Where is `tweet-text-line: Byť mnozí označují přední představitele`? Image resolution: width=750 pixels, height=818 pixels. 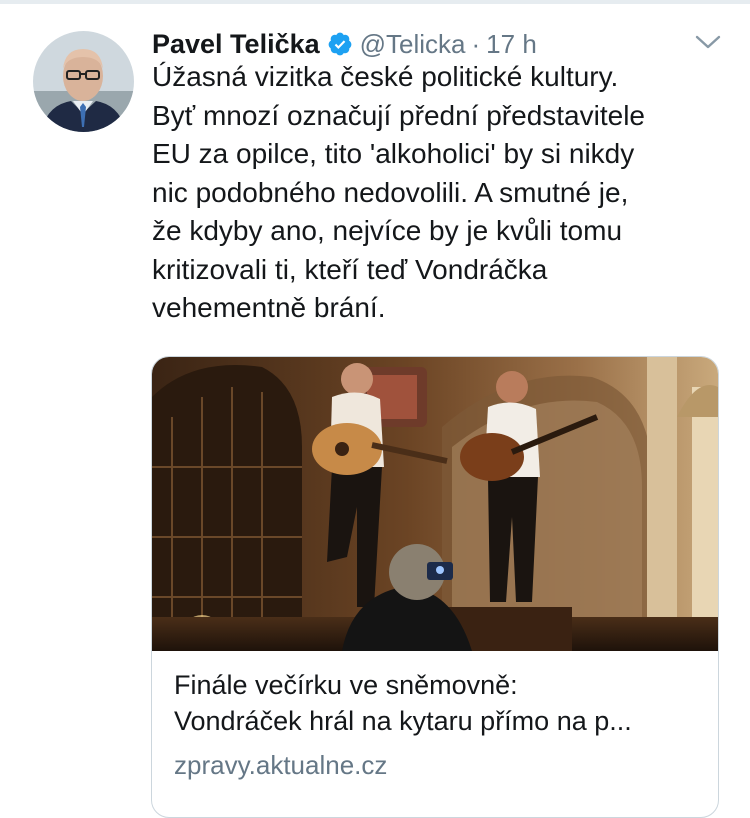 tweet-text-line: Byť mnozí označují přední představitele is located at coordinates (398, 115).